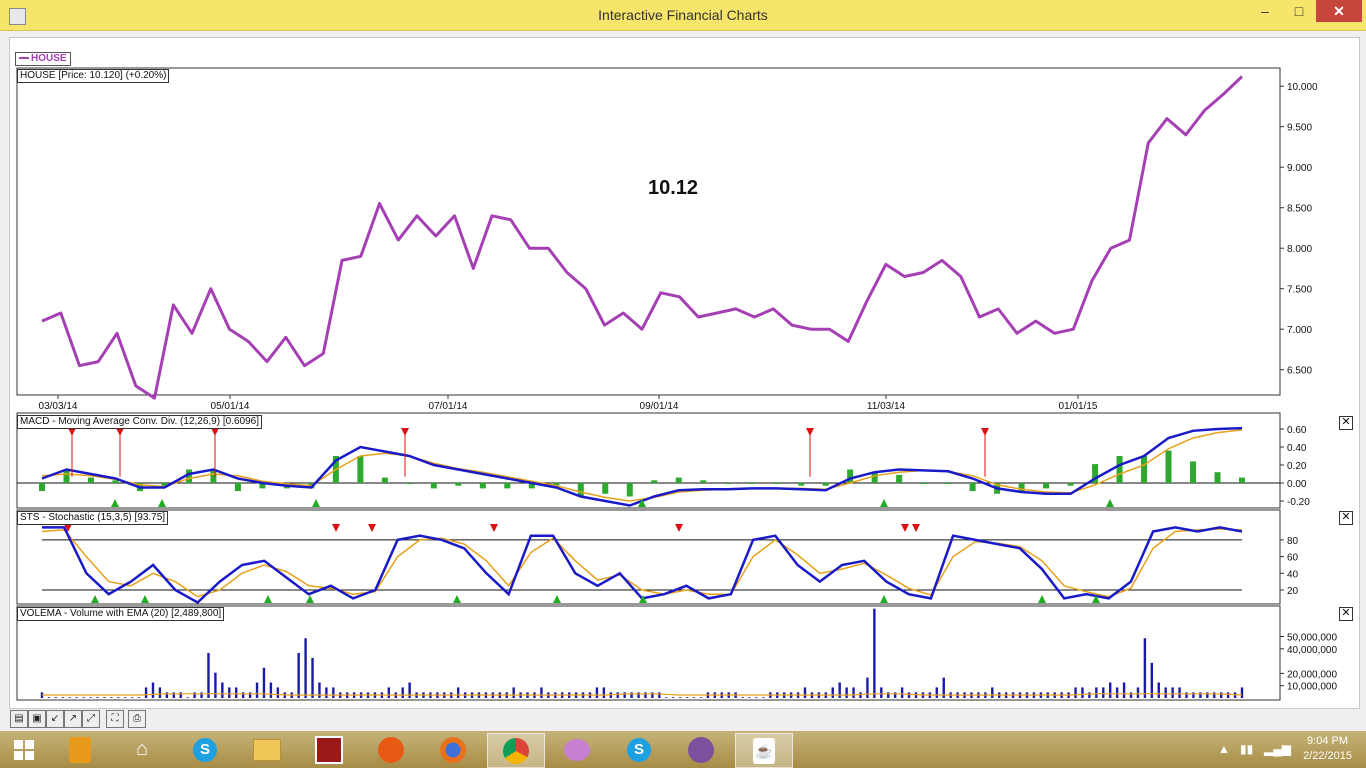  Describe the element at coordinates (516, 750) in the screenshot. I see `chrome-icon` at that location.